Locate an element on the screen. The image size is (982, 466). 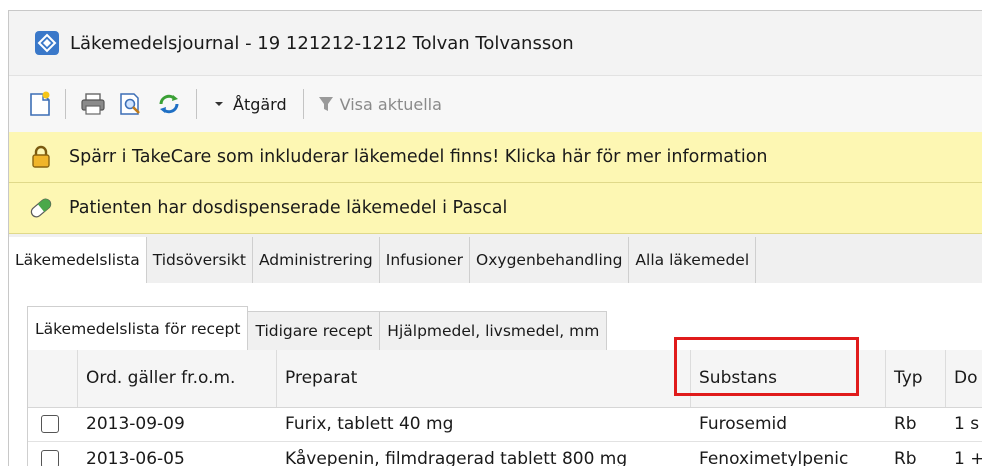
tab-infusioner: Infusioner is located at coordinates (425, 260).